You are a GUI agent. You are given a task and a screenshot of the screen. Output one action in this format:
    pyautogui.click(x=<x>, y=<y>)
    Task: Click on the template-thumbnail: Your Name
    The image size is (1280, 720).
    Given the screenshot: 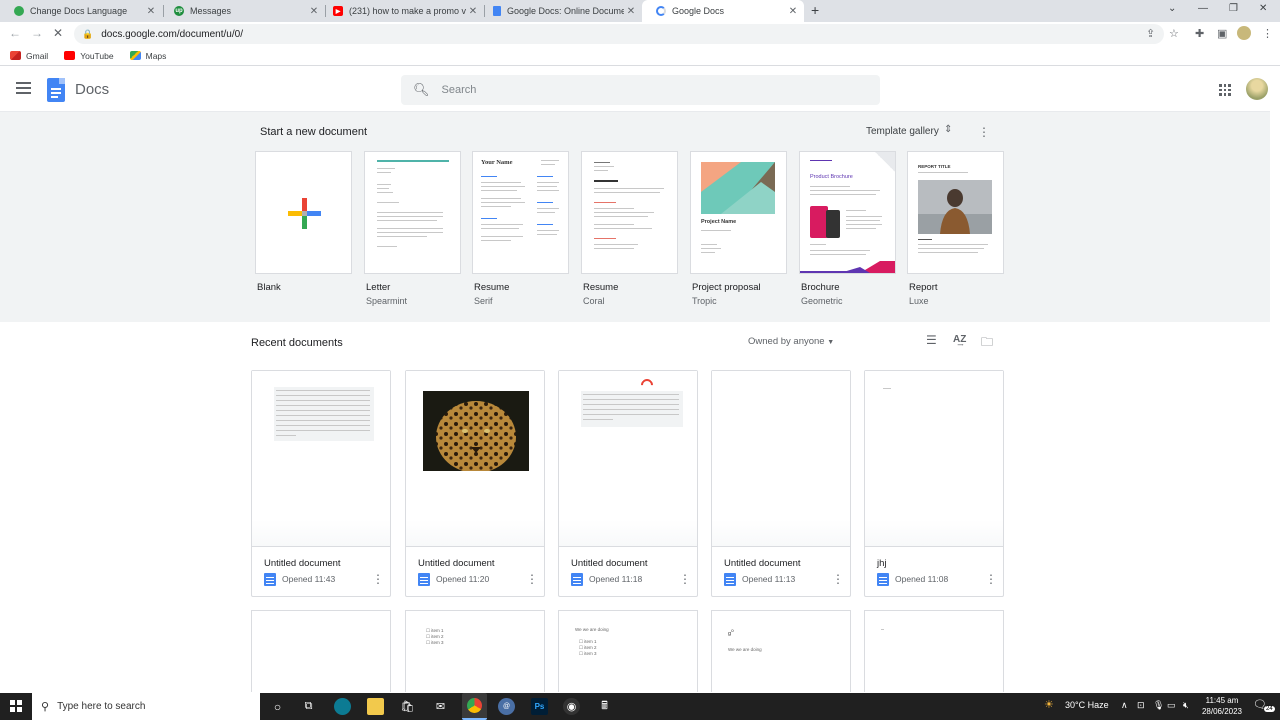 What is the action you would take?
    pyautogui.click(x=520, y=212)
    